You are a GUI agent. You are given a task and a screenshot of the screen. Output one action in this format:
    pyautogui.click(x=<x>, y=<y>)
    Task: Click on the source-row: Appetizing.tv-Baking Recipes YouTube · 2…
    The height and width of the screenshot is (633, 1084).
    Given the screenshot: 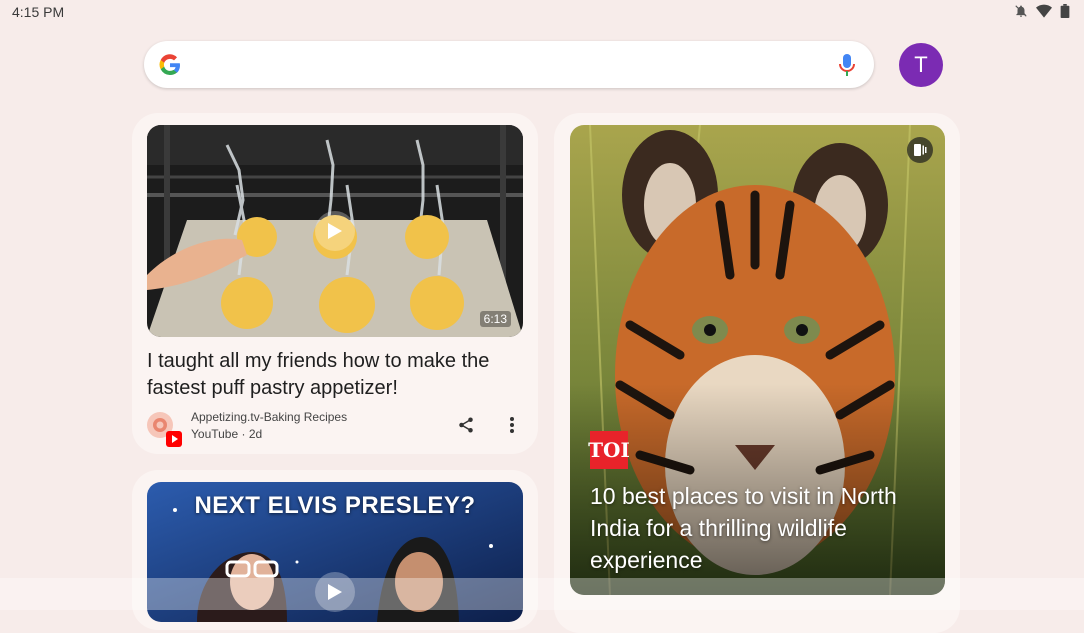 What is the action you would take?
    pyautogui.click(x=335, y=428)
    